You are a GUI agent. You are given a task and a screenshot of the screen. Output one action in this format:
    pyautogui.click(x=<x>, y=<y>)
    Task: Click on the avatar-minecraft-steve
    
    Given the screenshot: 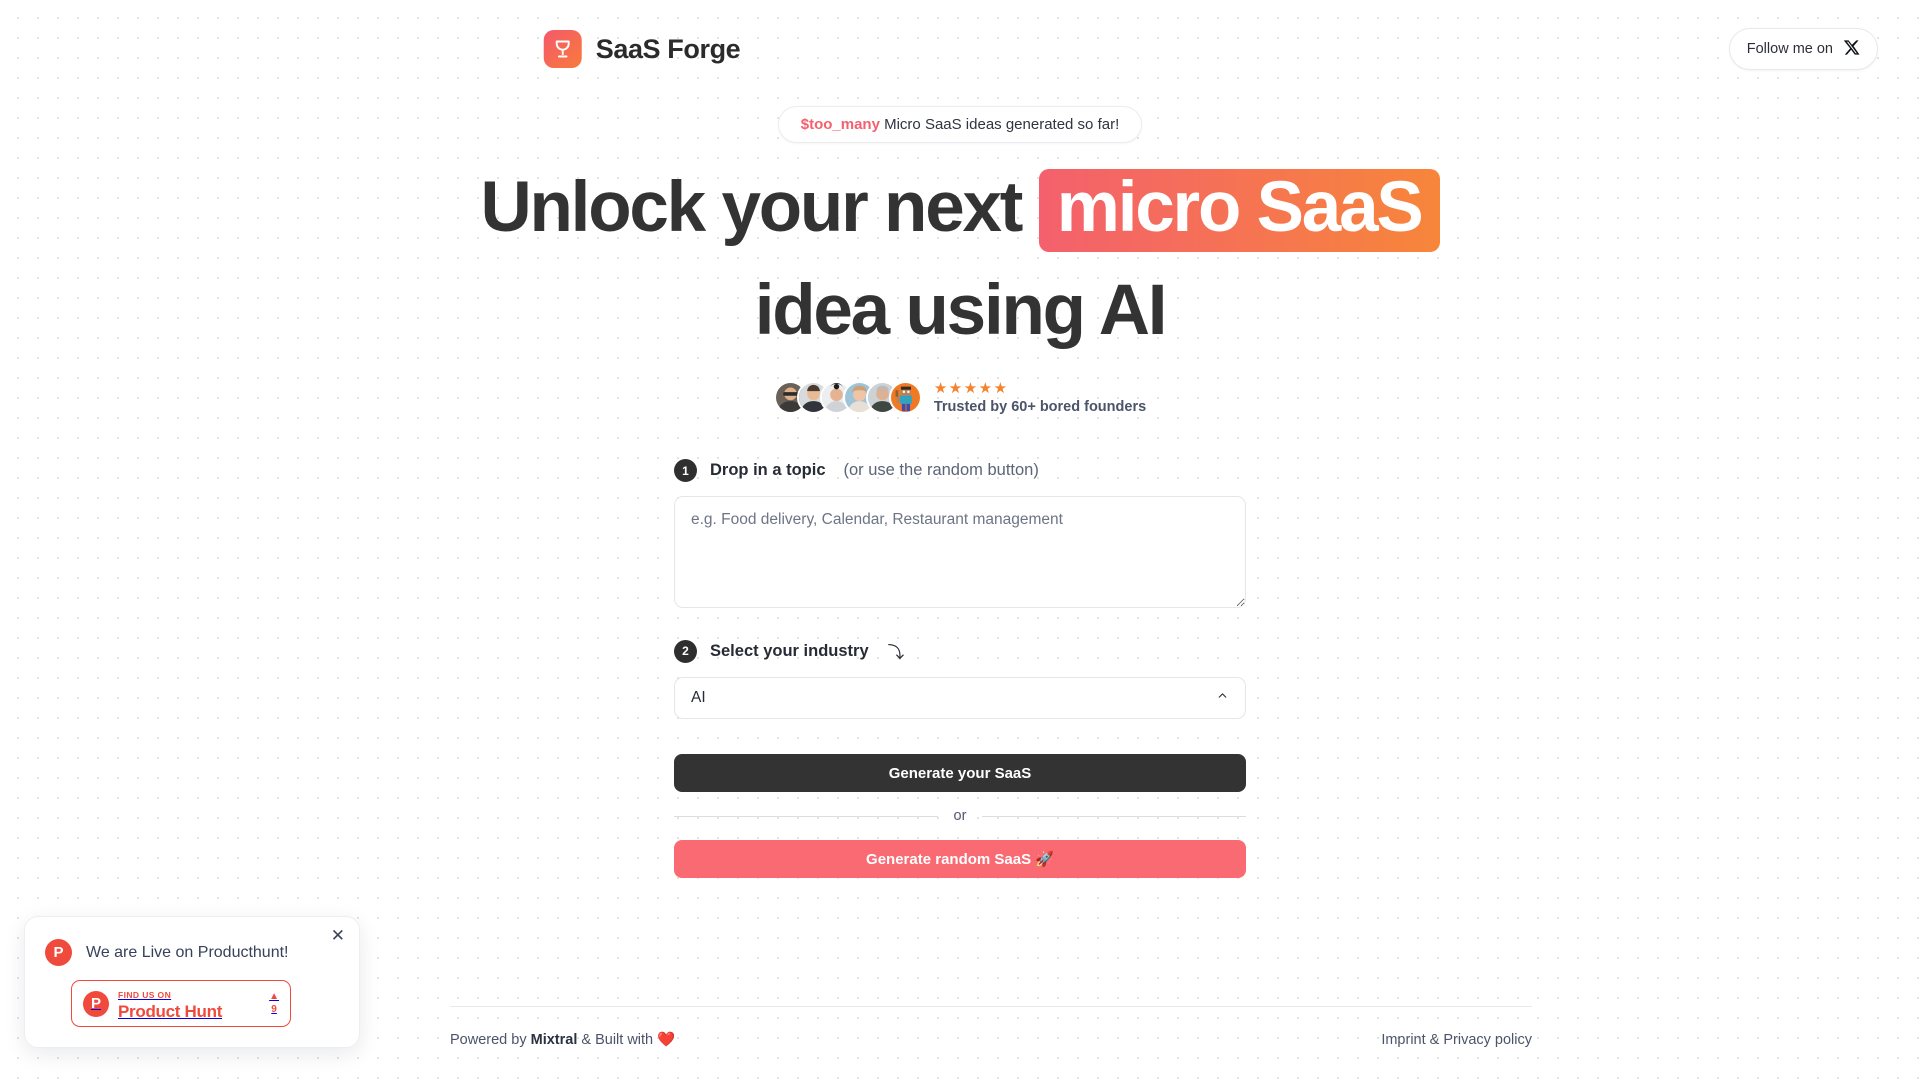 What is the action you would take?
    pyautogui.click(x=905, y=398)
    